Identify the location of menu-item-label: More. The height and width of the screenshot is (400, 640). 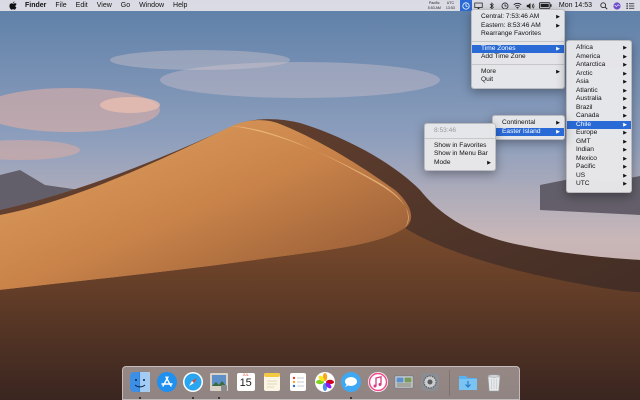
(489, 71).